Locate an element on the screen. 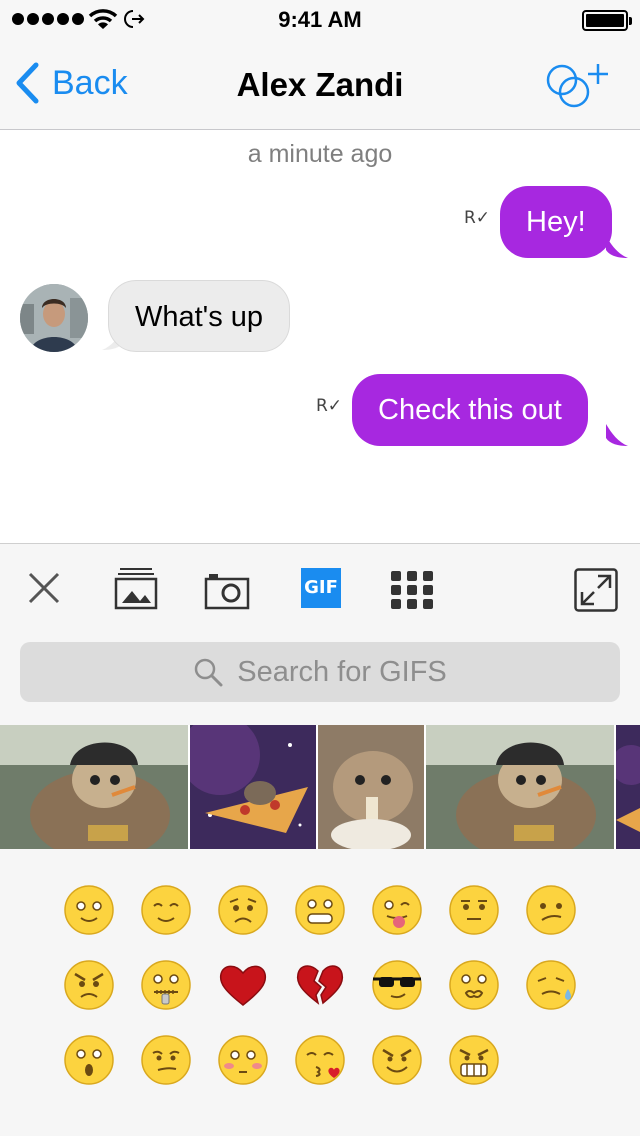 This screenshot has height=1136, width=640. gif-results is located at coordinates (320, 787).